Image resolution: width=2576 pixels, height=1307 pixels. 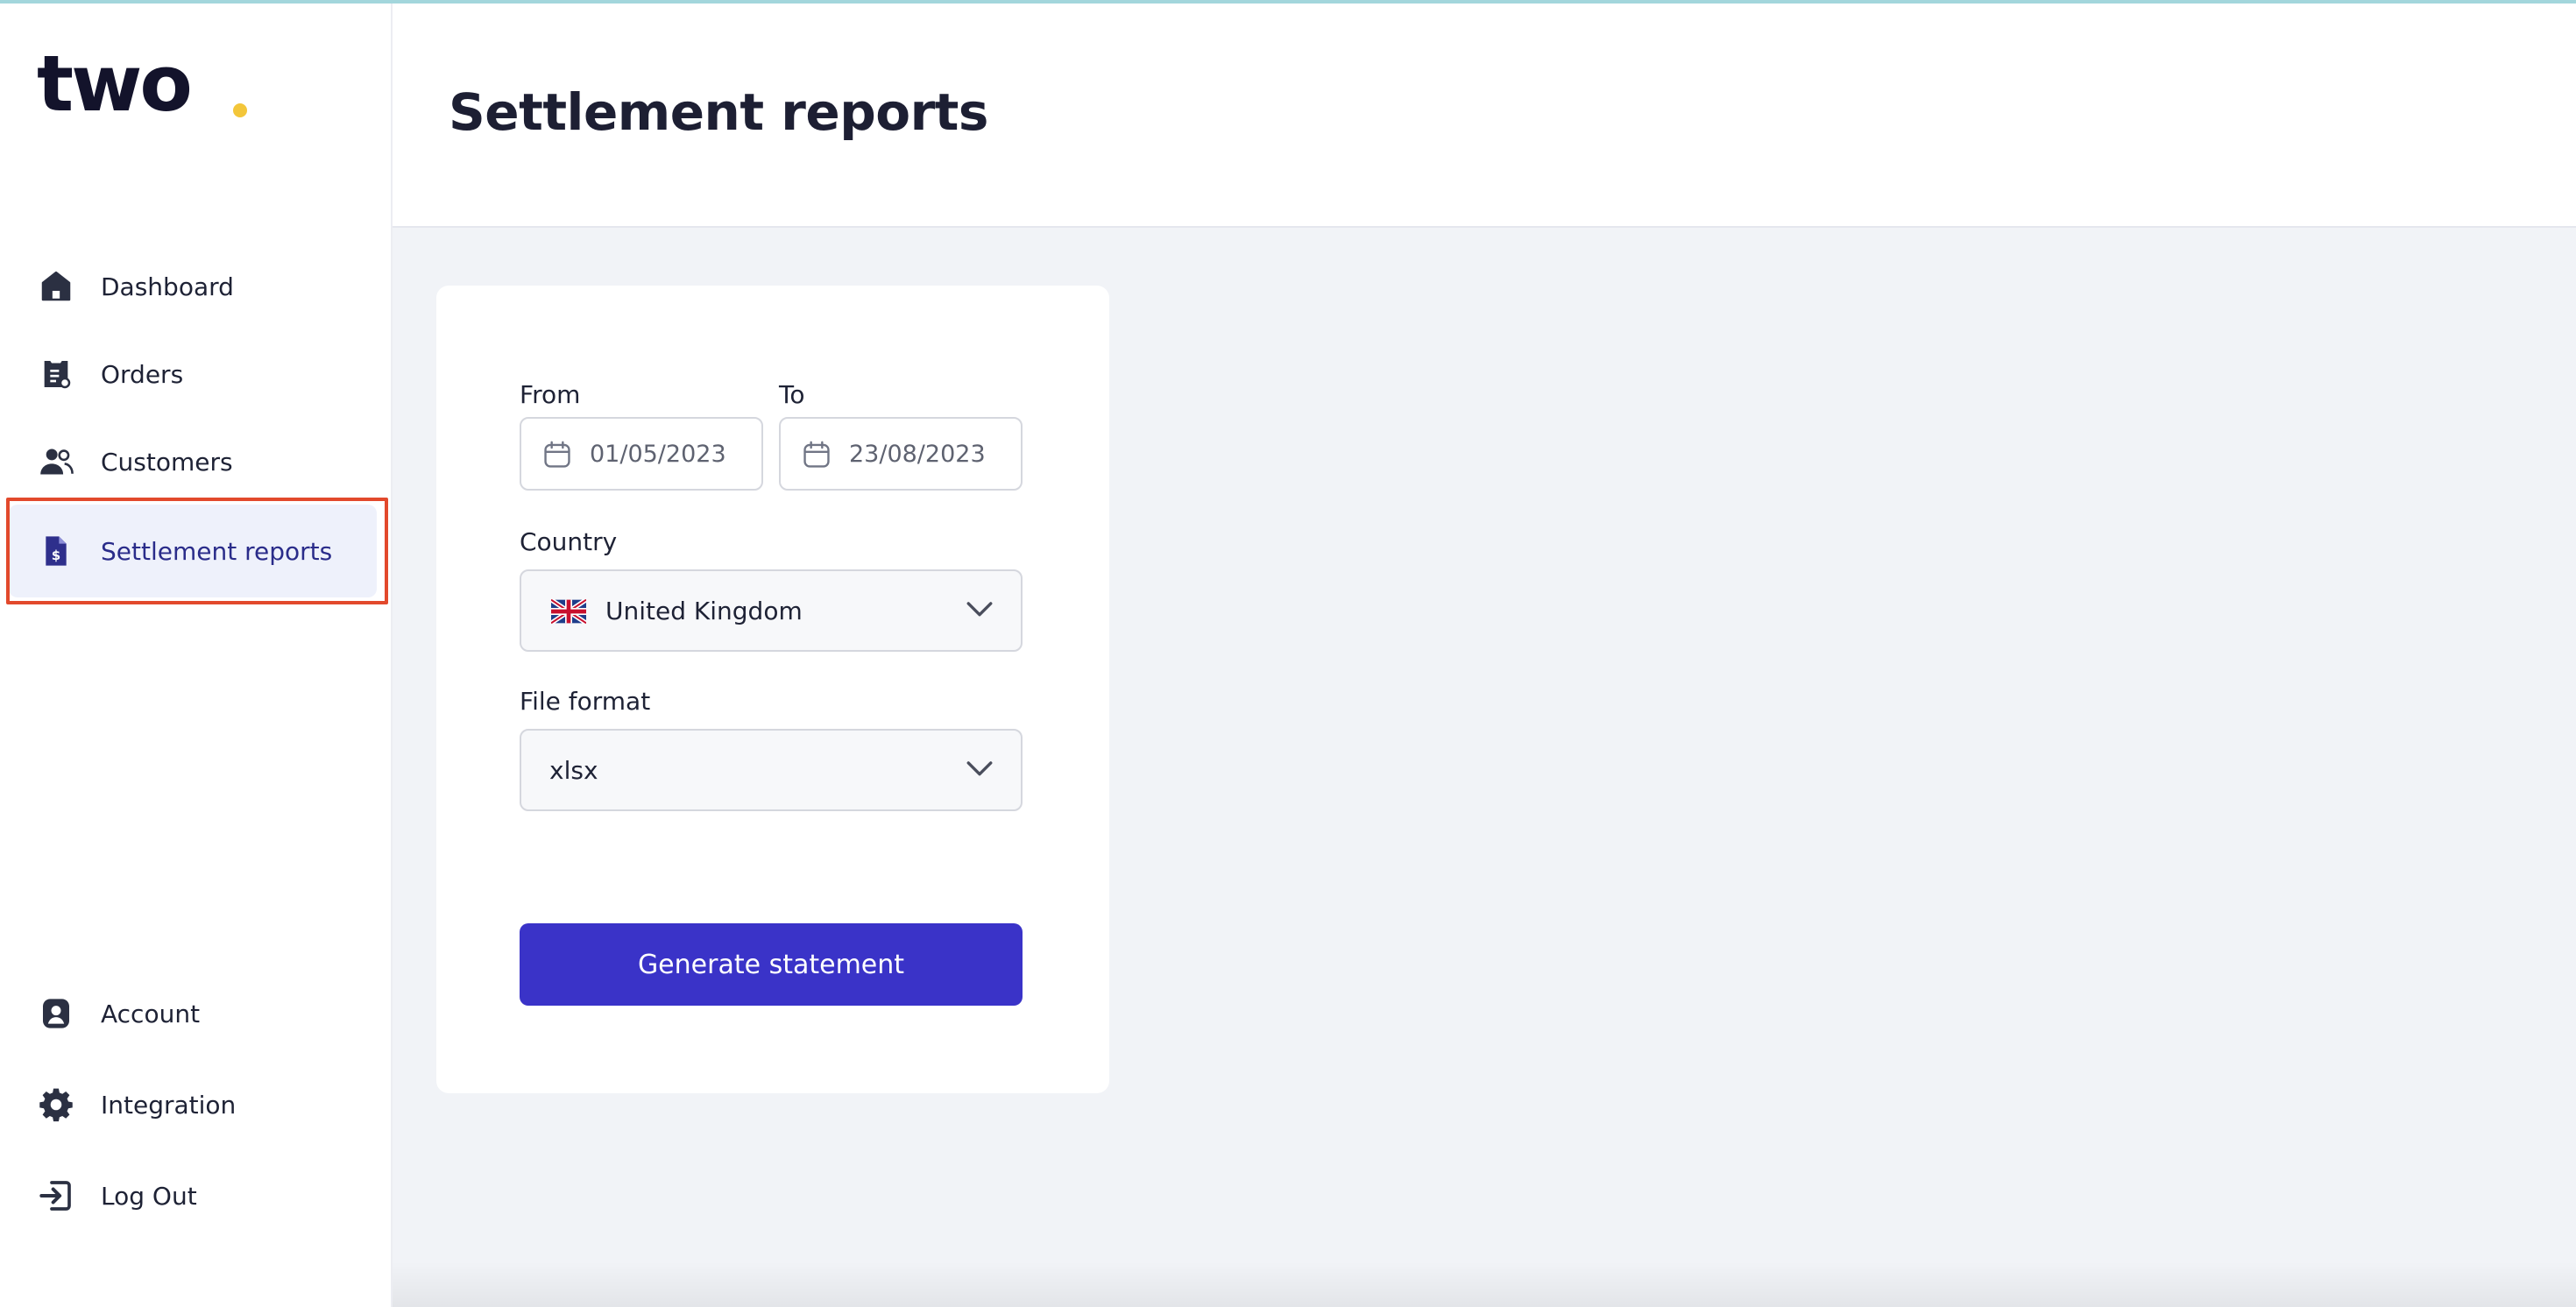 I want to click on sidebar-item-label: Orders, so click(x=142, y=374).